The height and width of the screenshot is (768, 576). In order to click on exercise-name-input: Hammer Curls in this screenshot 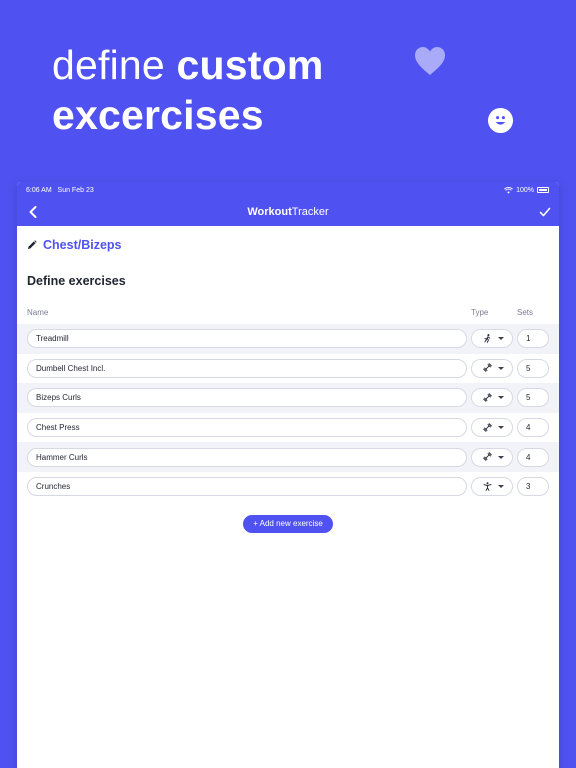, I will do `click(247, 457)`.